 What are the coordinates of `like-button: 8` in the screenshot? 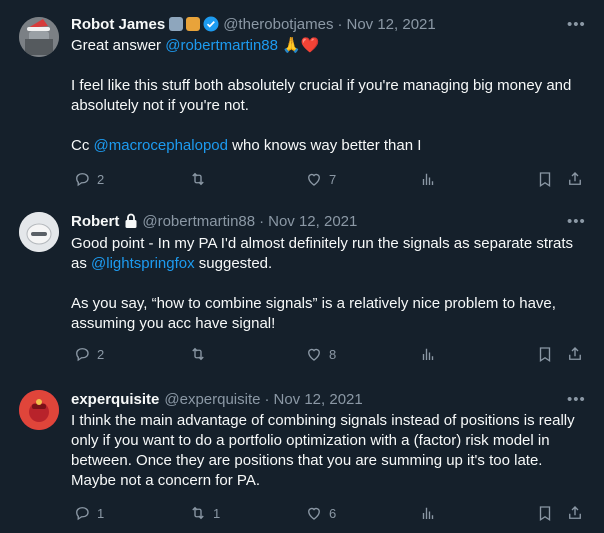 It's located at (320, 354).